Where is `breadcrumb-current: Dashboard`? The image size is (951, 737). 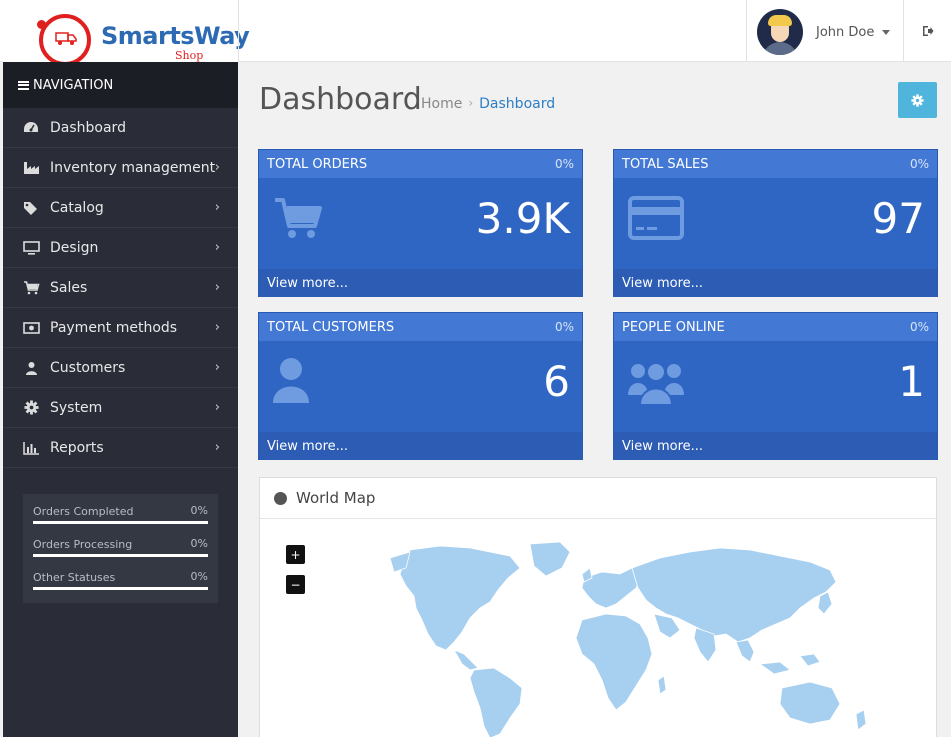
breadcrumb-current: Dashboard is located at coordinates (517, 104).